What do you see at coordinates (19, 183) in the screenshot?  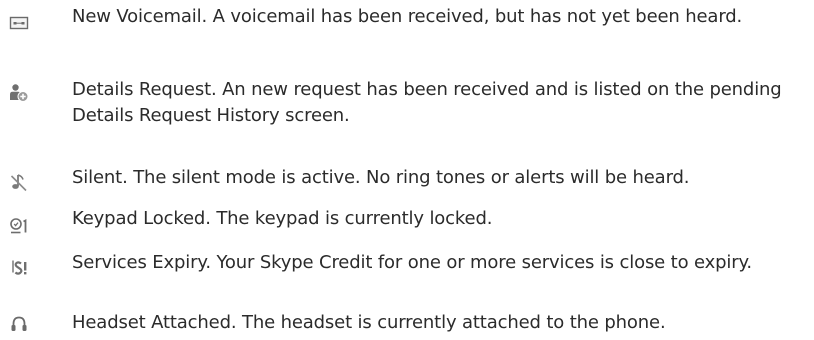 I see `silent-icon` at bounding box center [19, 183].